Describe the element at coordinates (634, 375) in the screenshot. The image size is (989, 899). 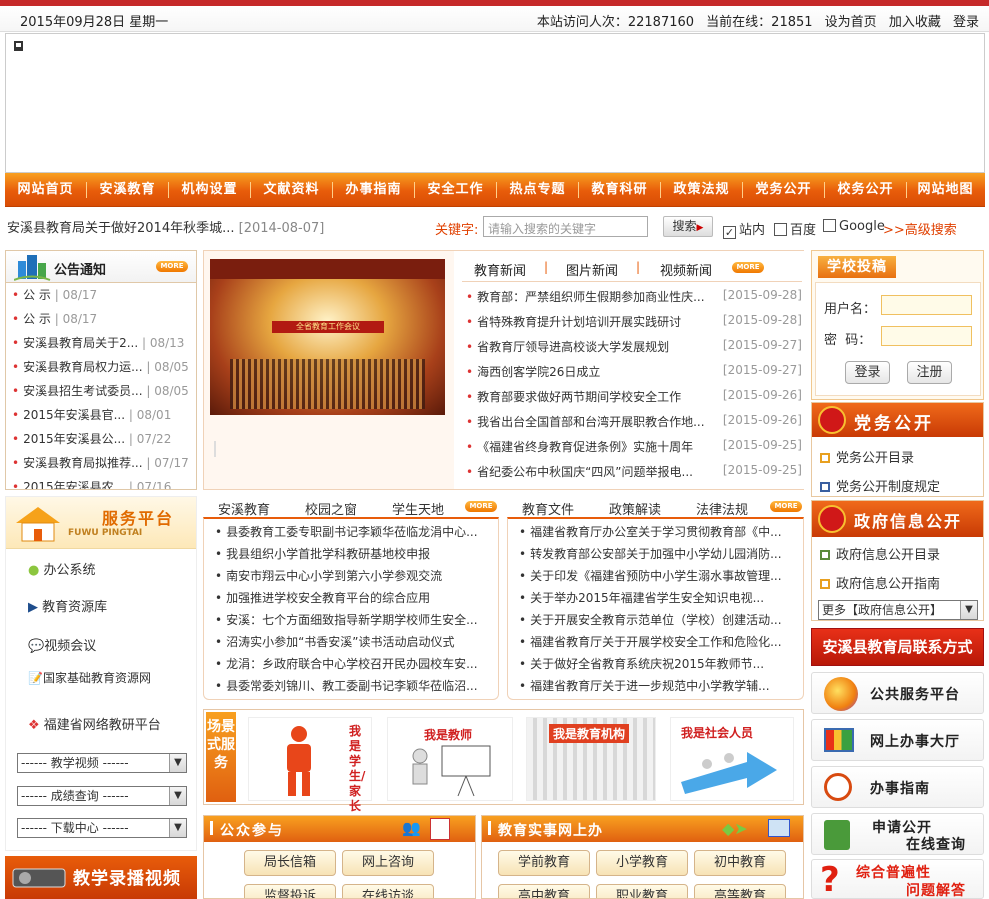
I see `list-item: • 海西创客学院26日成立 [2015-09-27]` at that location.